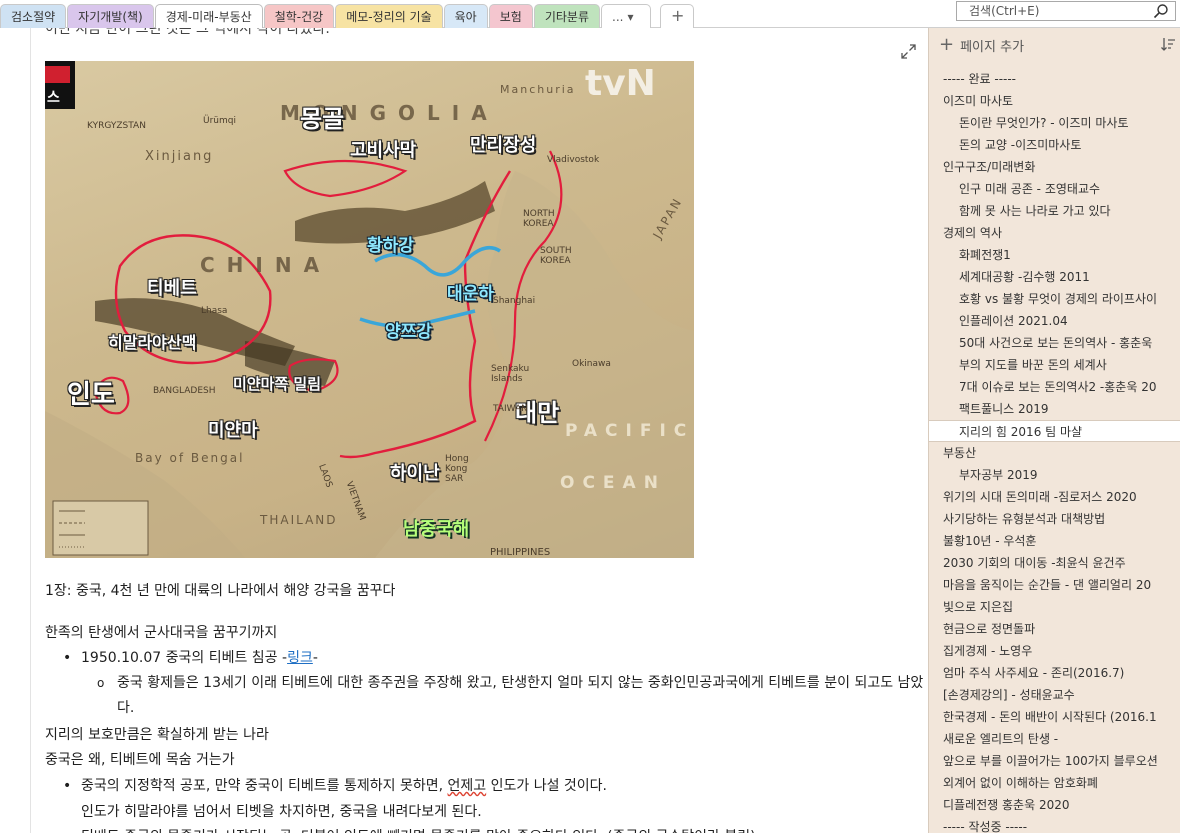 The height and width of the screenshot is (833, 1180). Describe the element at coordinates (514, 301) in the screenshot. I see `map-label-shanghai: Shanghai` at that location.